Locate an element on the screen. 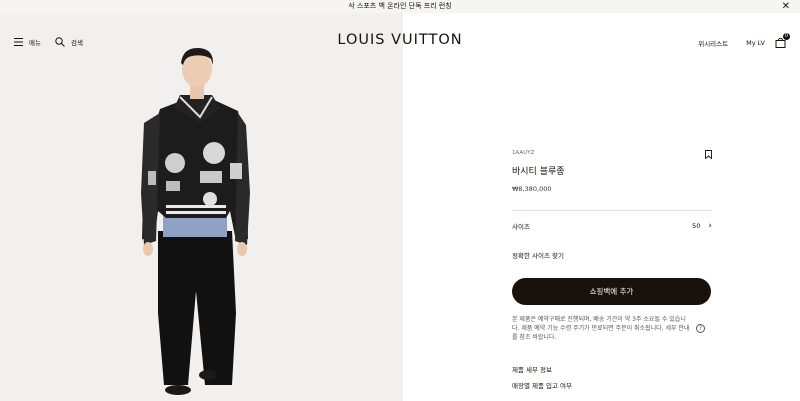  size-value: 50 is located at coordinates (696, 226).